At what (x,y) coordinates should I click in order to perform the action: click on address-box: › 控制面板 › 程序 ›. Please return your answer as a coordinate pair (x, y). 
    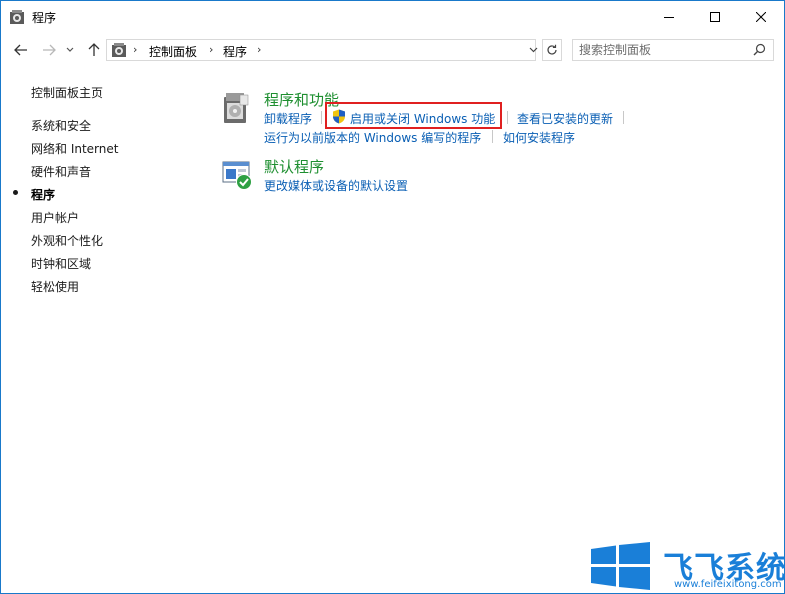
    Looking at the image, I should click on (321, 50).